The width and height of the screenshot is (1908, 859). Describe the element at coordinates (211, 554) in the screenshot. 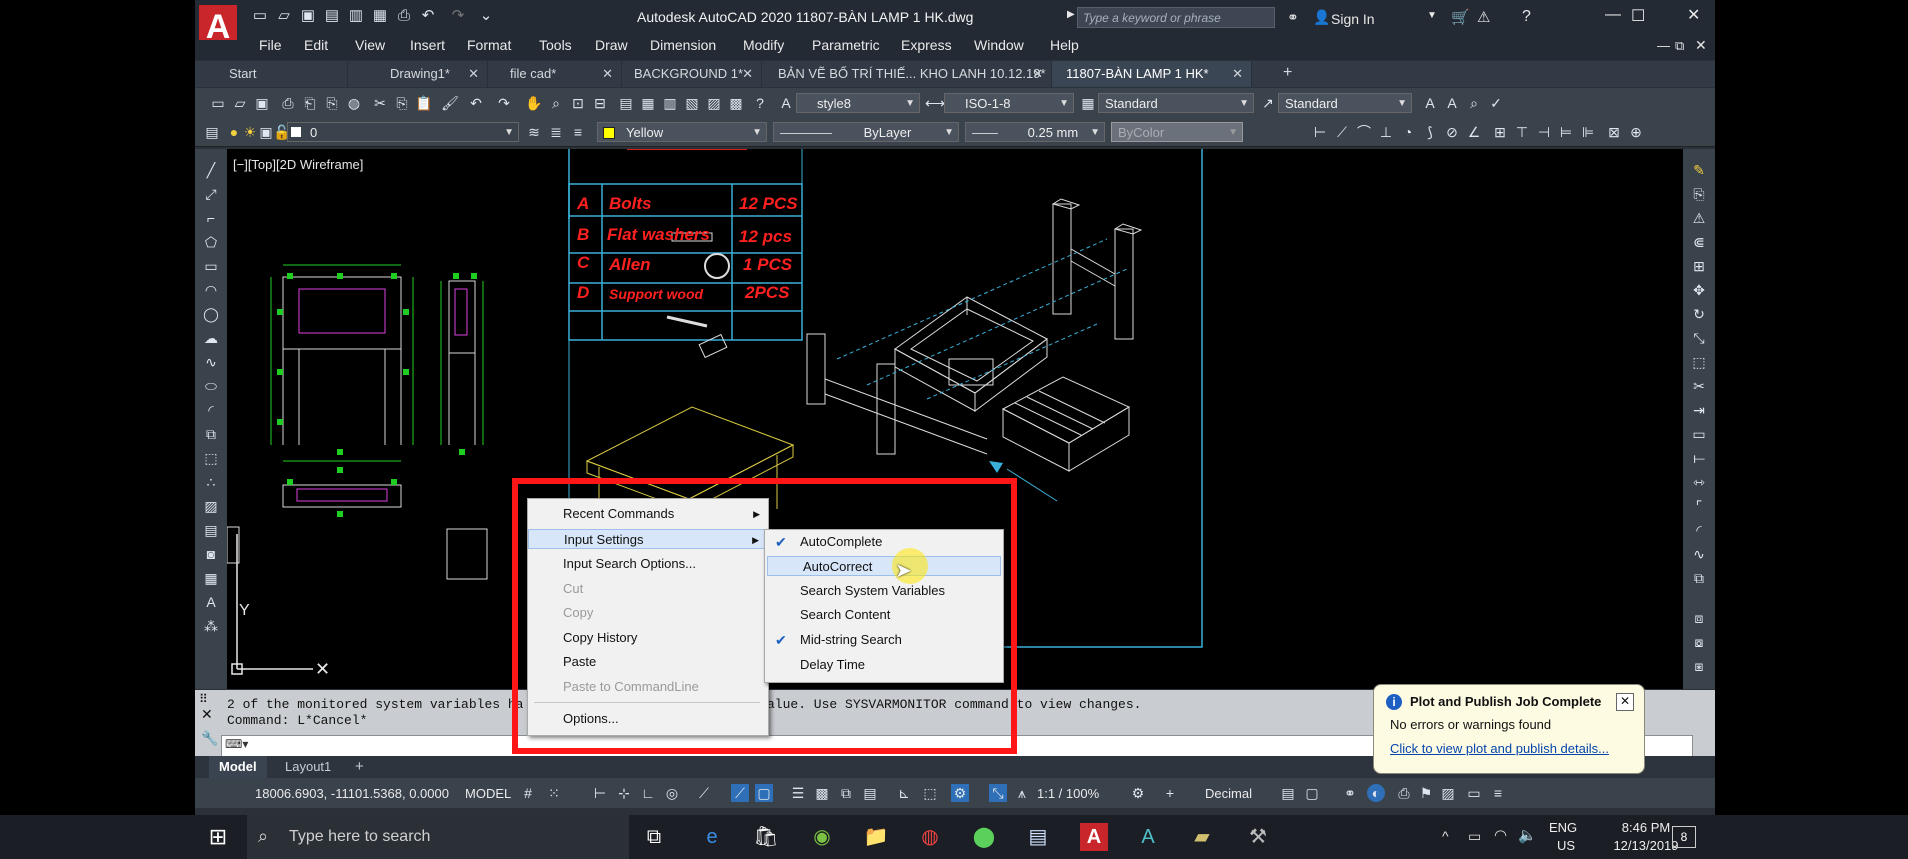

I see `region-icon: ◙` at that location.